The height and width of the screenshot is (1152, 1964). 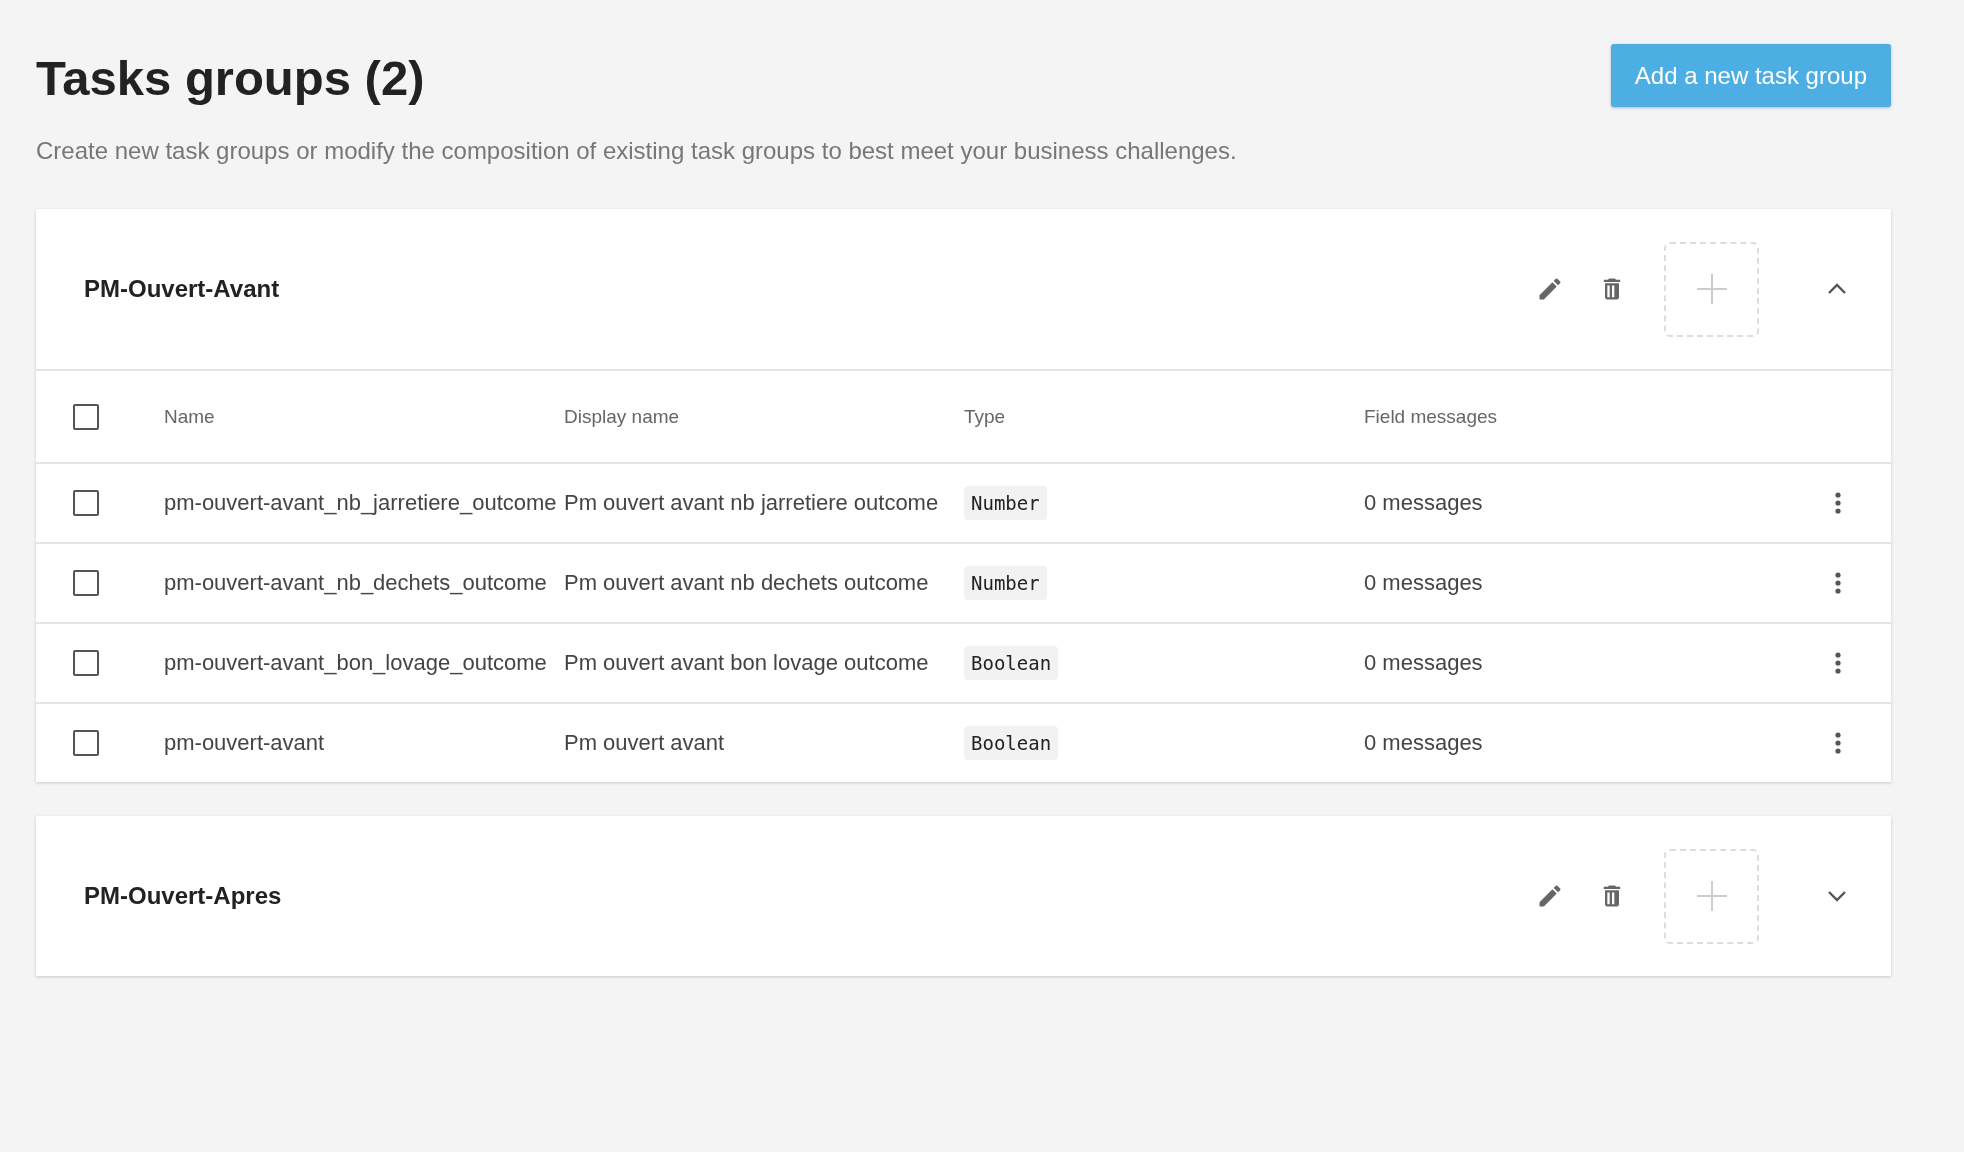 I want to click on display-name-cell-text: Pm ouvert avant bon lovage outcome, so click(x=747, y=663).